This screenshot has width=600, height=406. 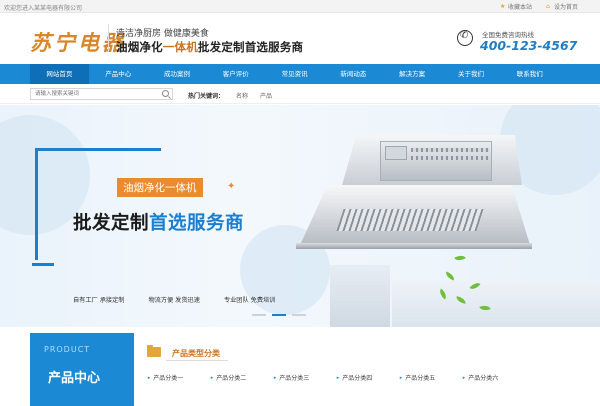 What do you see at coordinates (82, 369) in the screenshot?
I see `product-center-box: PRODUCT 产品中心` at bounding box center [82, 369].